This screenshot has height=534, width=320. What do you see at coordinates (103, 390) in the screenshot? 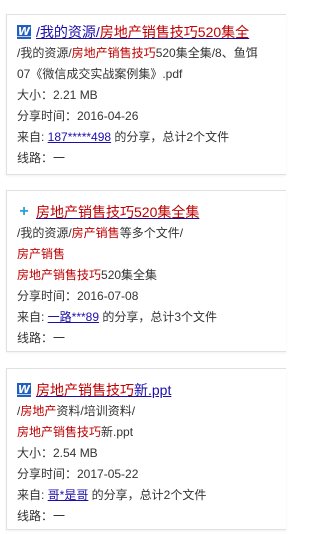
I see `result-title-link: 房地产销售技巧新.ppt` at bounding box center [103, 390].